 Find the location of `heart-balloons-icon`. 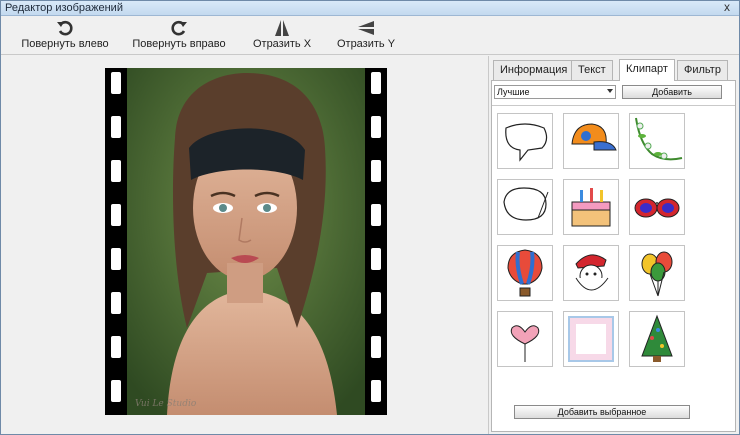

heart-balloons-icon is located at coordinates (525, 343).